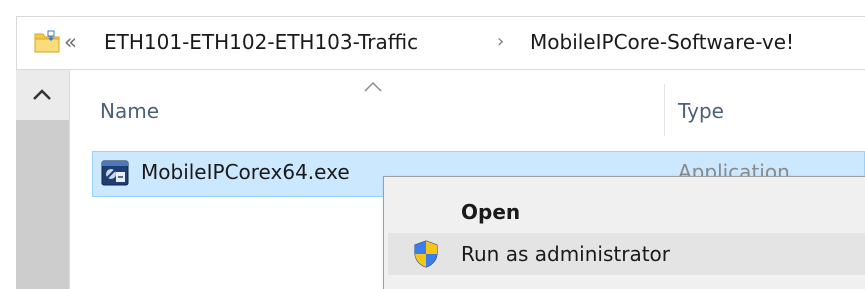 This screenshot has height=289, width=865. What do you see at coordinates (491, 212) in the screenshot?
I see `menu-item-open-label: Open` at bounding box center [491, 212].